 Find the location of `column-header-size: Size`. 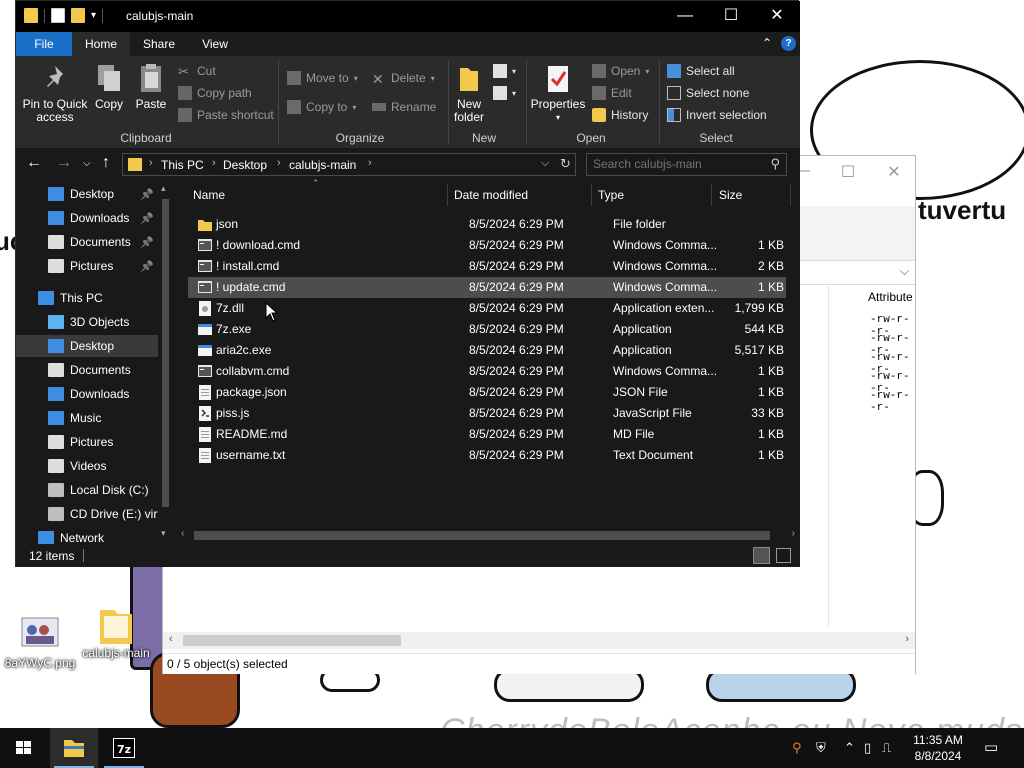

column-header-size: Size is located at coordinates (754, 195).